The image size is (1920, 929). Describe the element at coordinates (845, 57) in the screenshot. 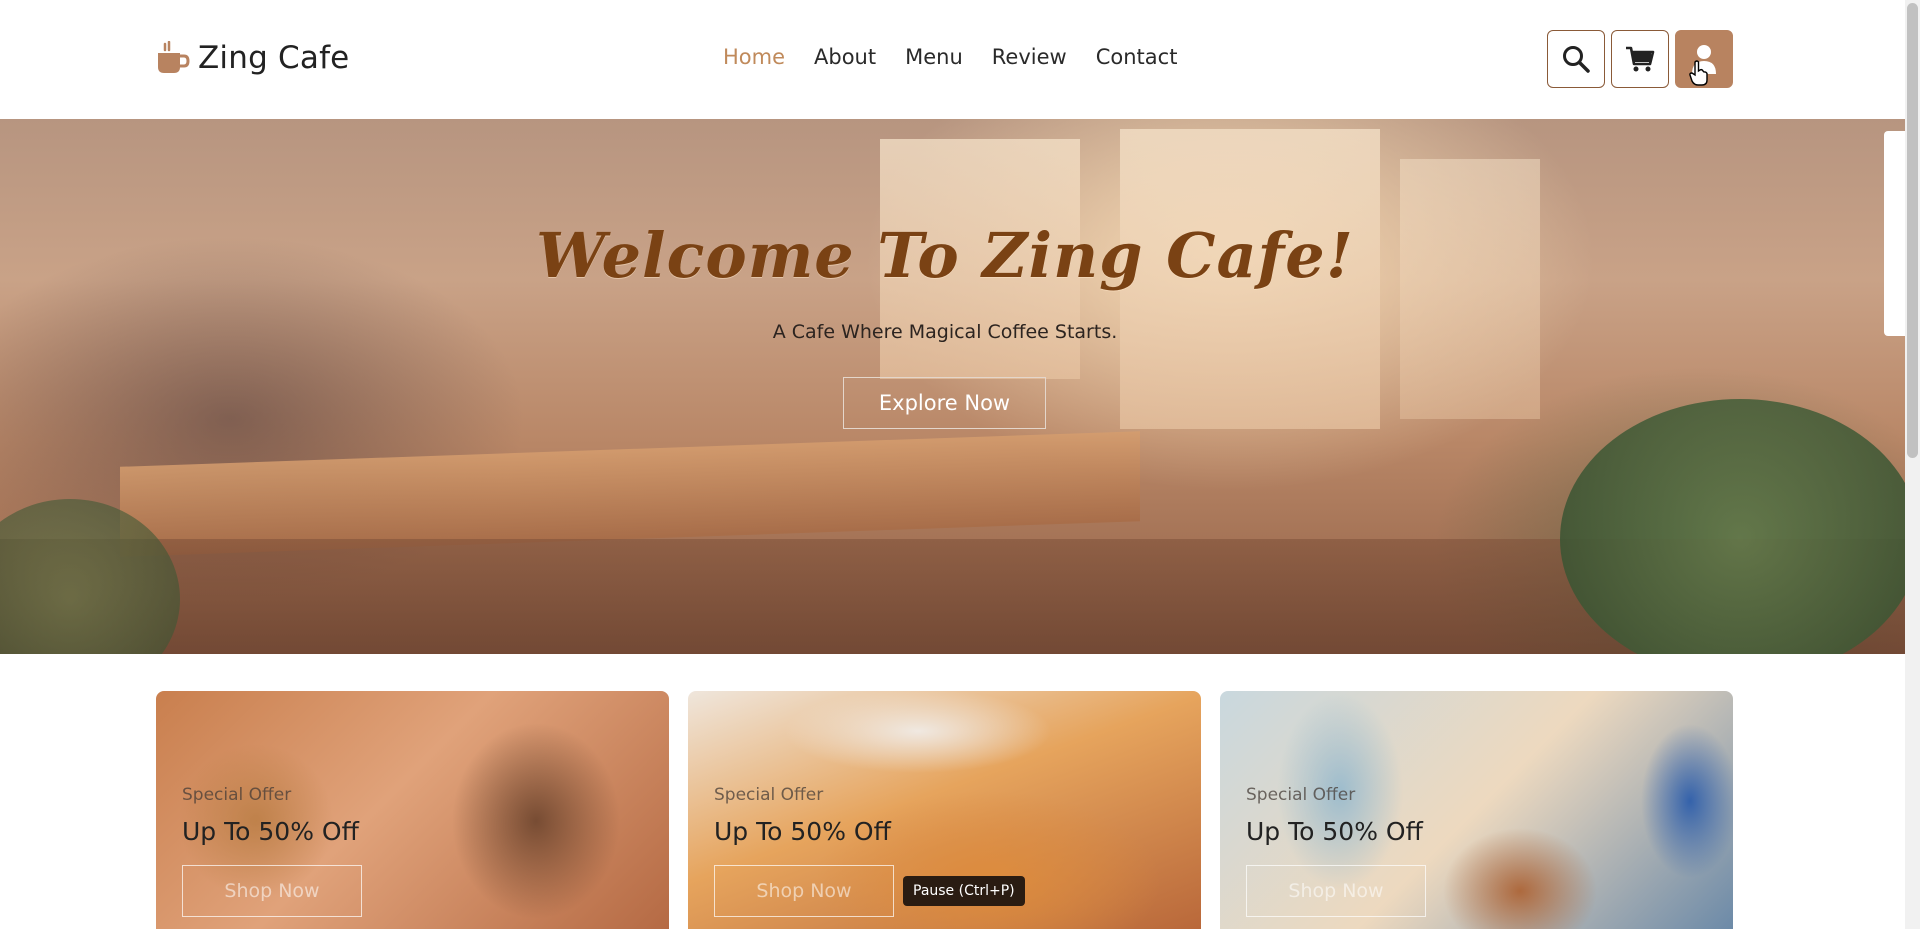

I see `nav-item-about: About` at that location.